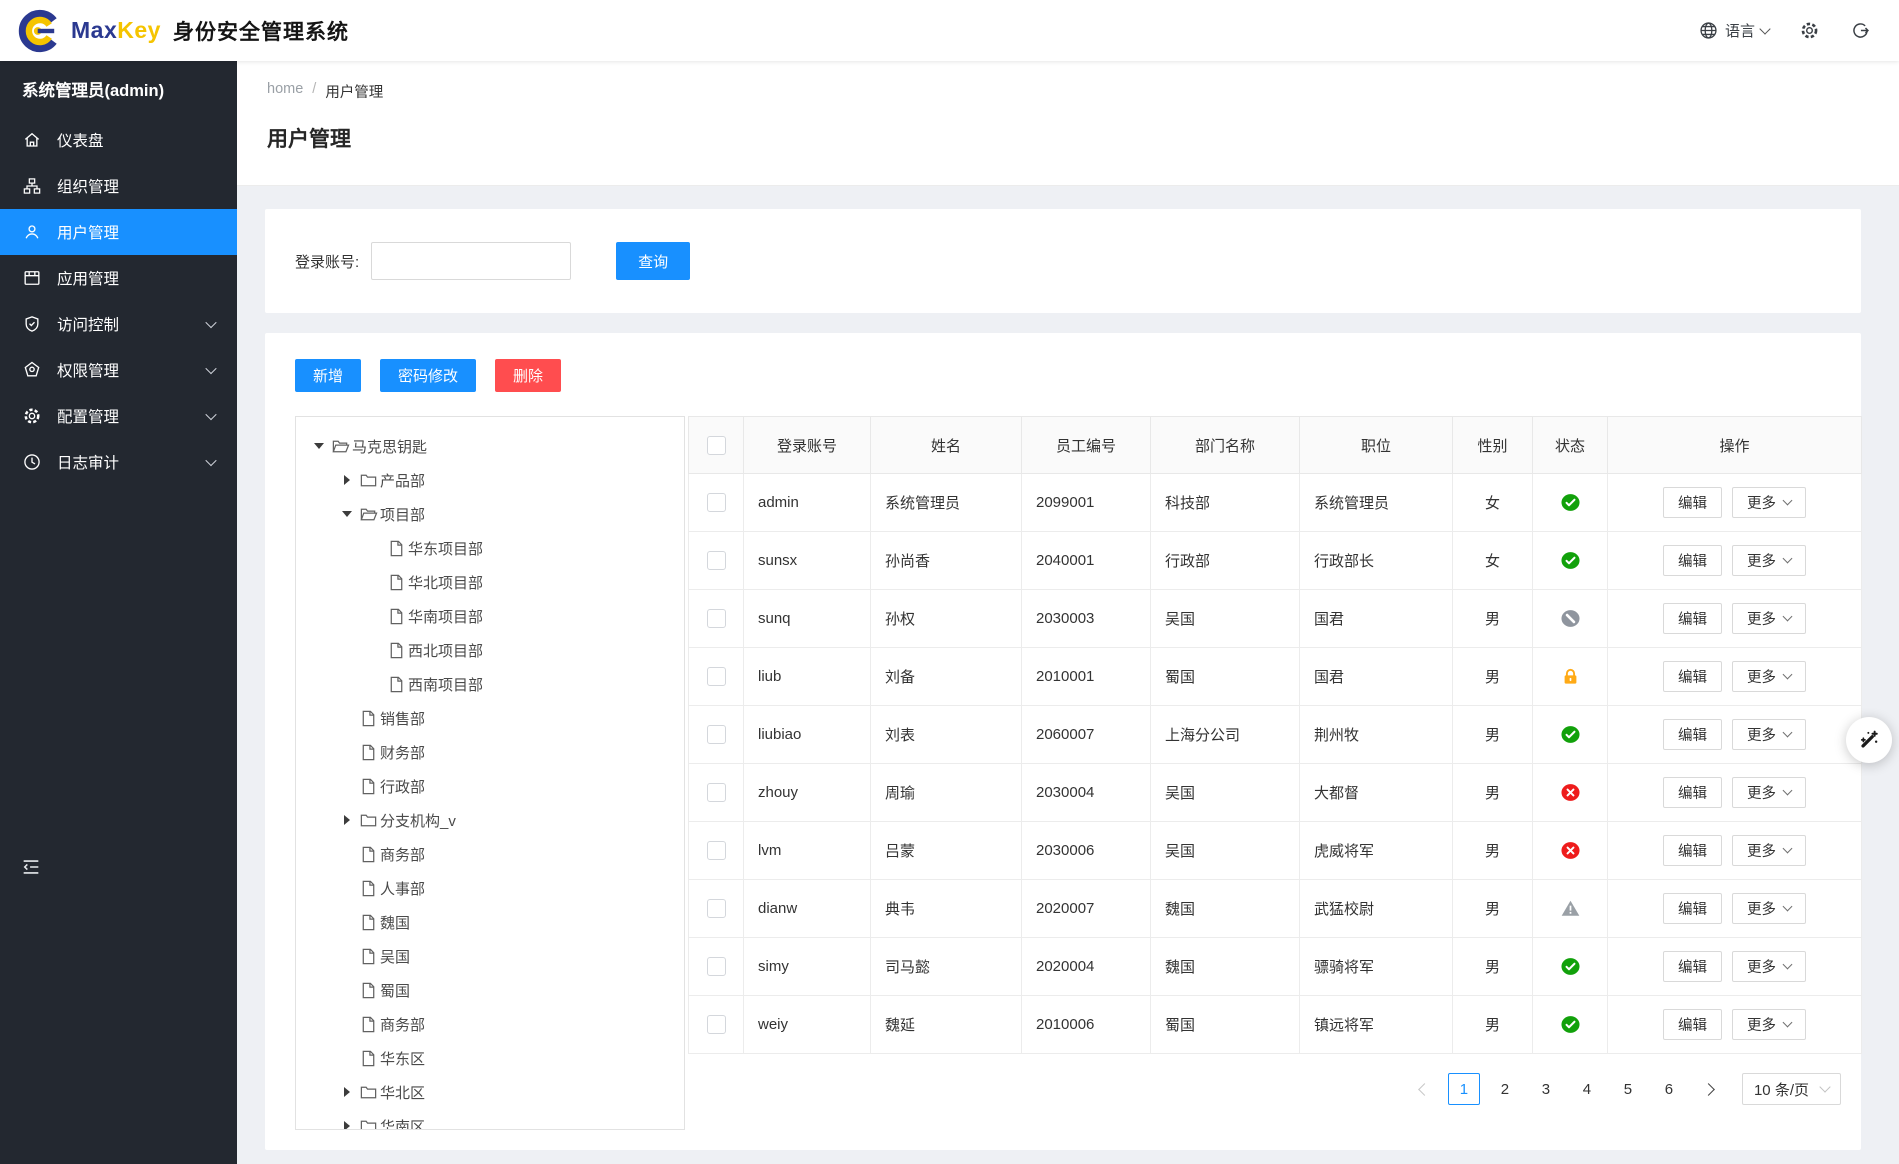 This screenshot has width=1899, height=1164. I want to click on sidebar-item-app: 应用管理, so click(118, 278).